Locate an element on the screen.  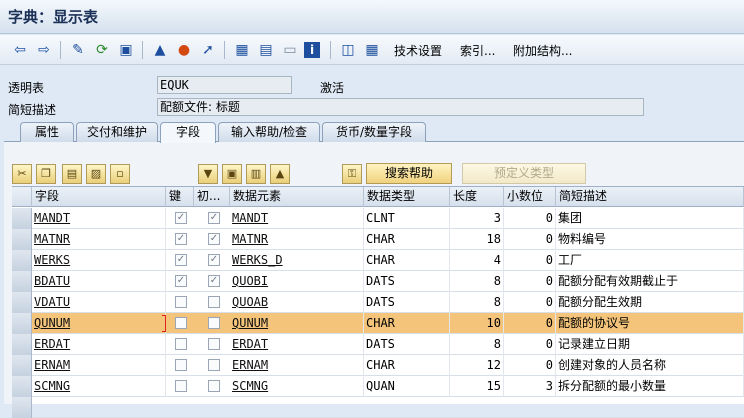
table-row: WERKS ✓ ✓ WERKS_D CHAR 4 0 工厂 is located at coordinates (378, 260).